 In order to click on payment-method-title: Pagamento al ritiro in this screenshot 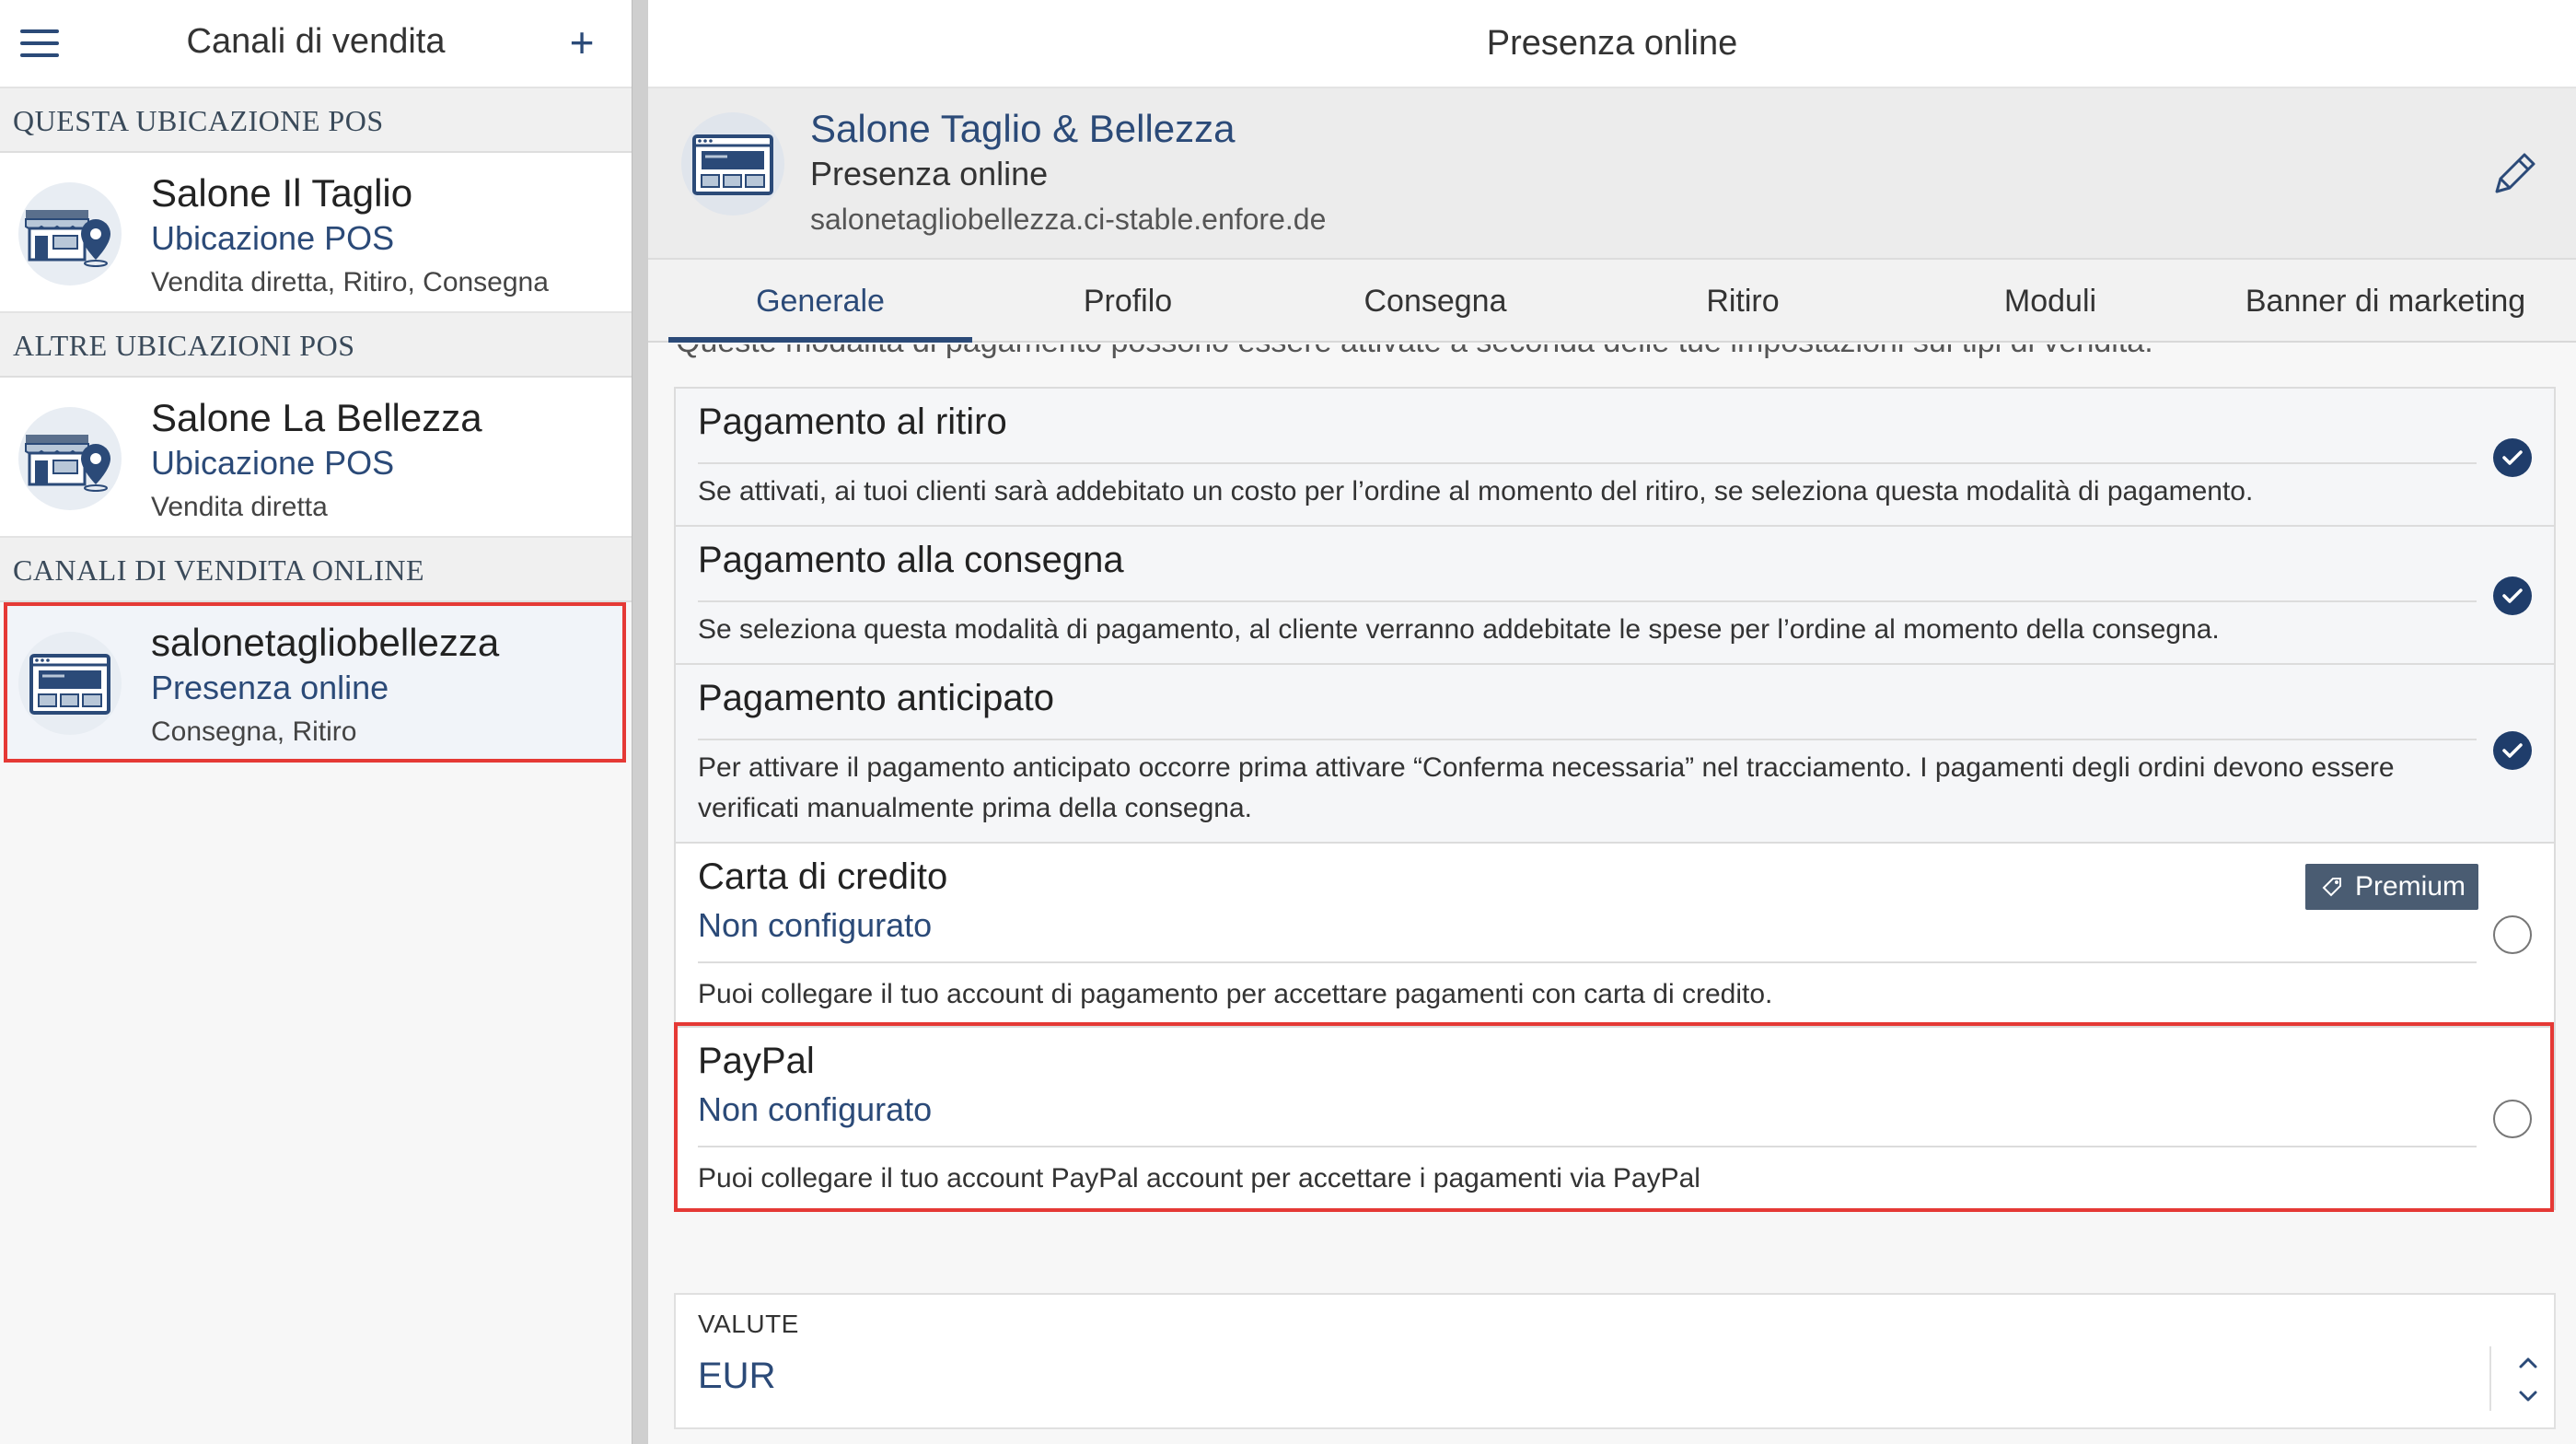, I will do `click(852, 422)`.